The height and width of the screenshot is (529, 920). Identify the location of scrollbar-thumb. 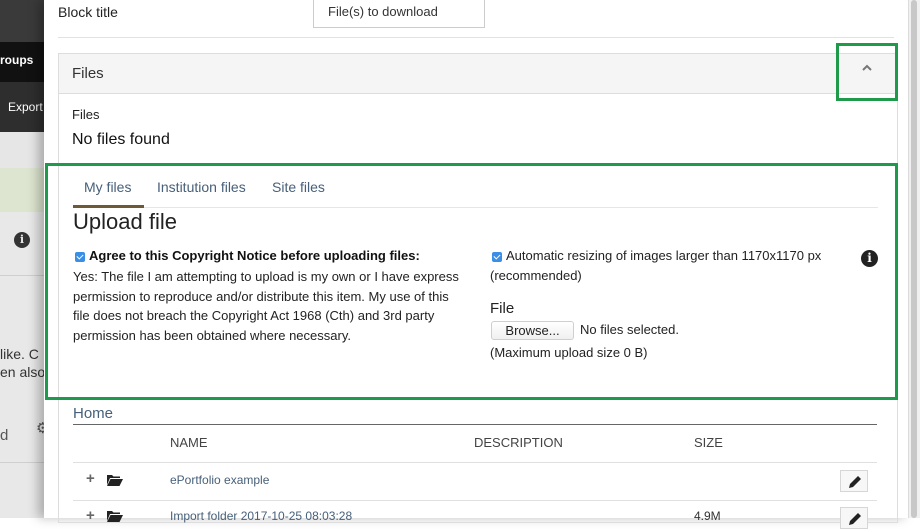
(914, 259).